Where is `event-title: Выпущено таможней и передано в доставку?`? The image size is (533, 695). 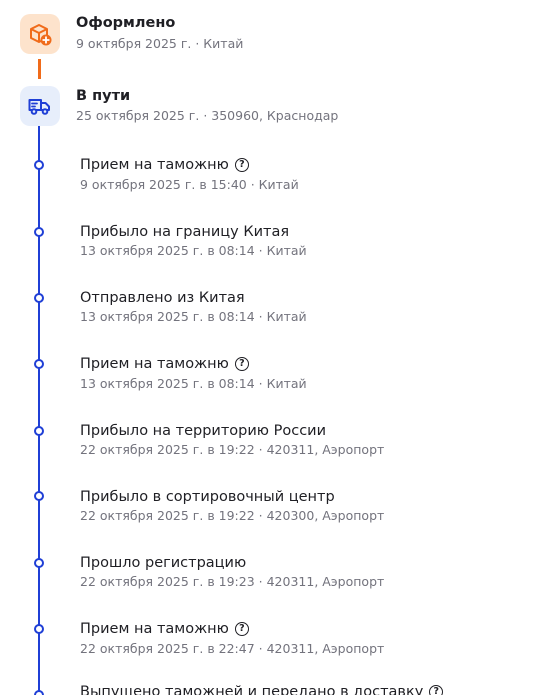
event-title: Выпущено таможней и передано в доставку? is located at coordinates (262, 689).